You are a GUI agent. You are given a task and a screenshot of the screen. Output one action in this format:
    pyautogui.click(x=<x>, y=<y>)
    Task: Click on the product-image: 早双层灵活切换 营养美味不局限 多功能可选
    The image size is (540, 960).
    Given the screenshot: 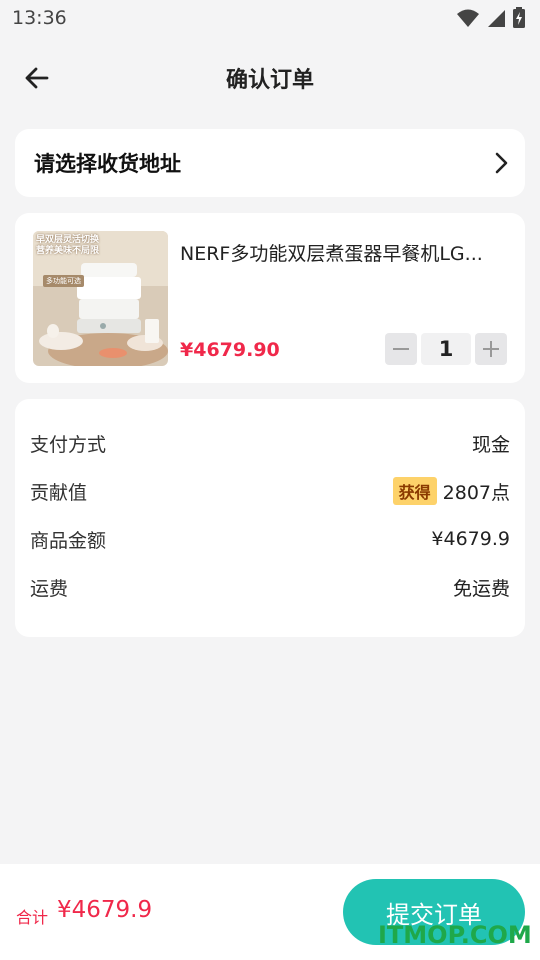 What is the action you would take?
    pyautogui.click(x=100, y=298)
    